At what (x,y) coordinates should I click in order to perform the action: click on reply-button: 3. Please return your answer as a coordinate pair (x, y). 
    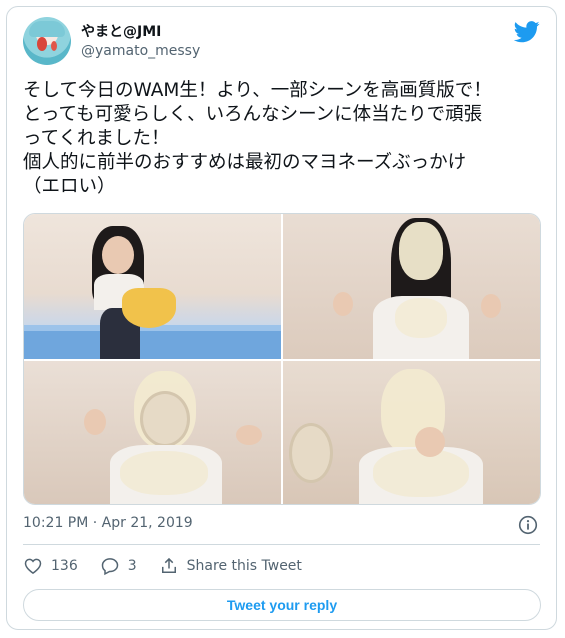
    Looking at the image, I should click on (118, 566).